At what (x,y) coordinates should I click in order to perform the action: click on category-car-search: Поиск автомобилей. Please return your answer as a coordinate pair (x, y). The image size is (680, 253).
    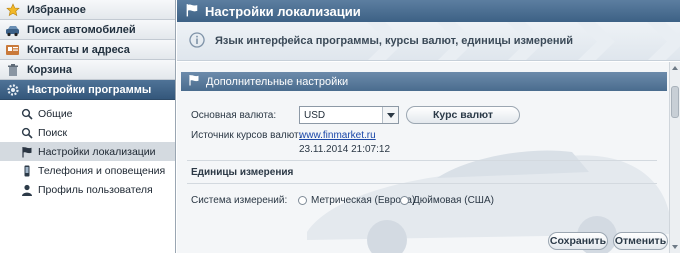
    Looking at the image, I should click on (87, 30).